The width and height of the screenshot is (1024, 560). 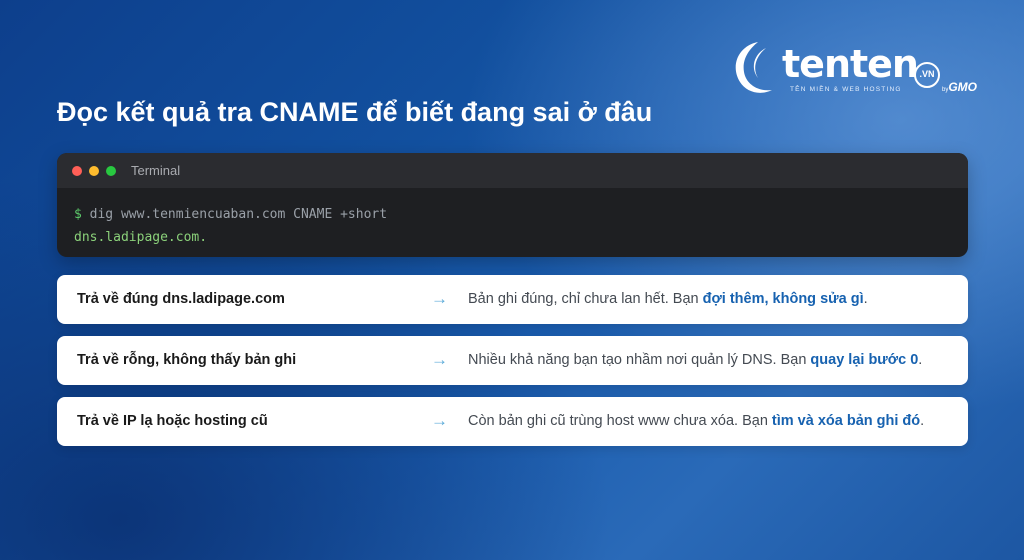 I want to click on terminal-prompt: $, so click(x=78, y=214).